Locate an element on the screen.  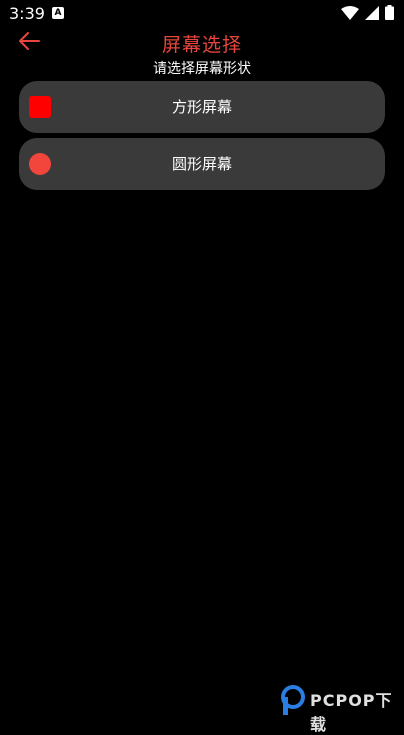
option-label: 方形屏幕 is located at coordinates (201, 107).